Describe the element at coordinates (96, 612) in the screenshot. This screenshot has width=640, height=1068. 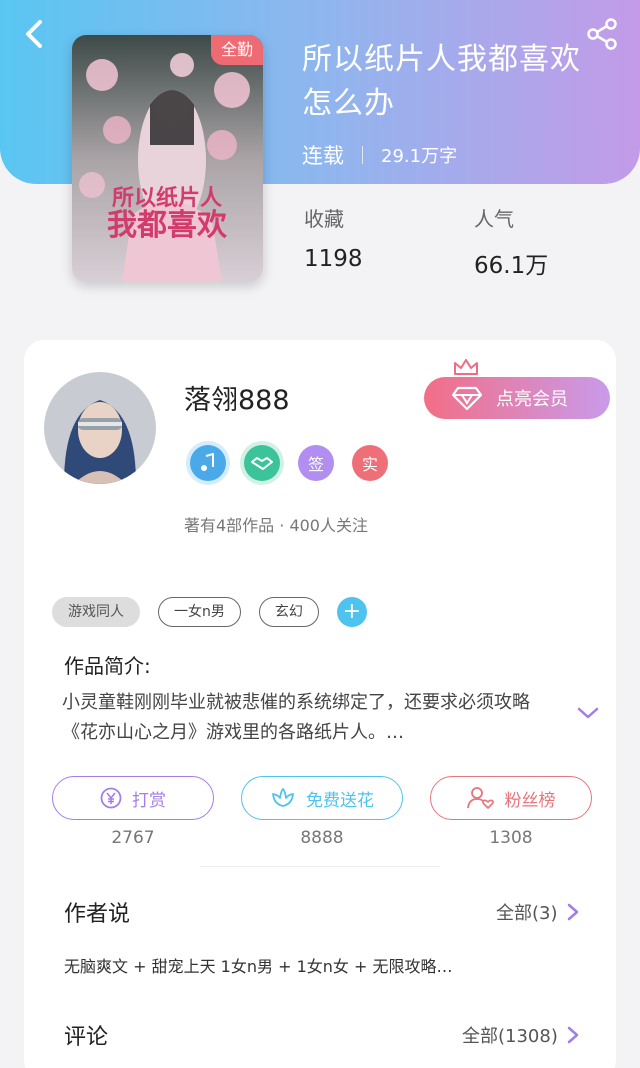
I see `tag-item: 游戏同人` at that location.